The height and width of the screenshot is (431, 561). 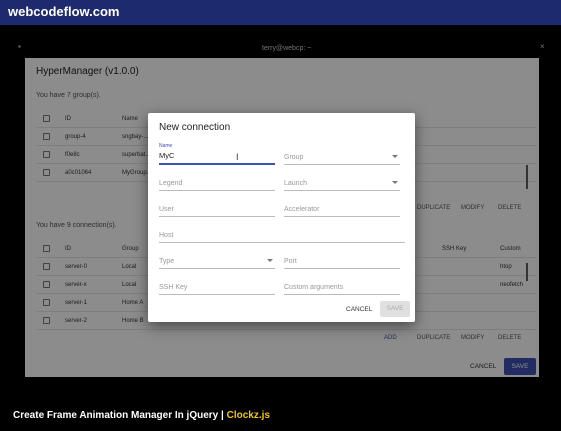 I want to click on group-select: Group, so click(x=342, y=156).